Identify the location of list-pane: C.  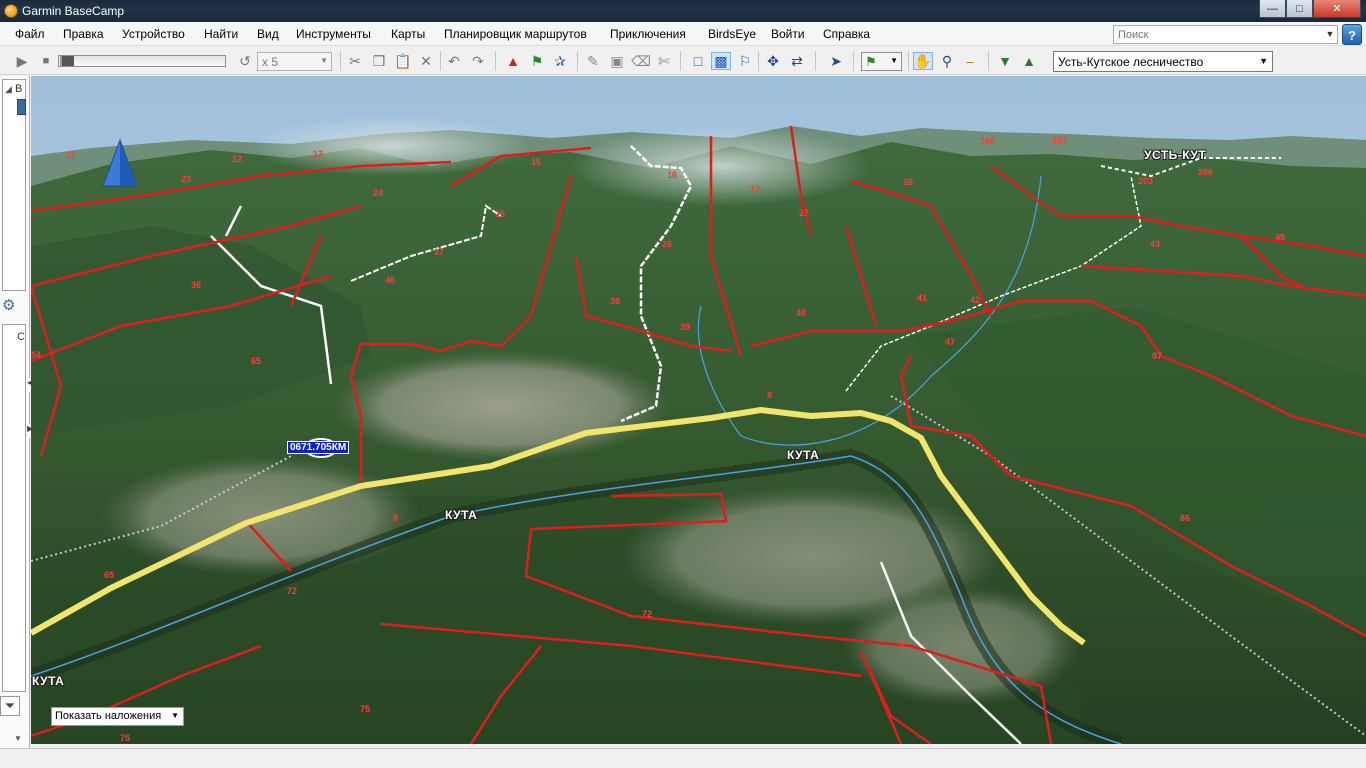
(14, 508).